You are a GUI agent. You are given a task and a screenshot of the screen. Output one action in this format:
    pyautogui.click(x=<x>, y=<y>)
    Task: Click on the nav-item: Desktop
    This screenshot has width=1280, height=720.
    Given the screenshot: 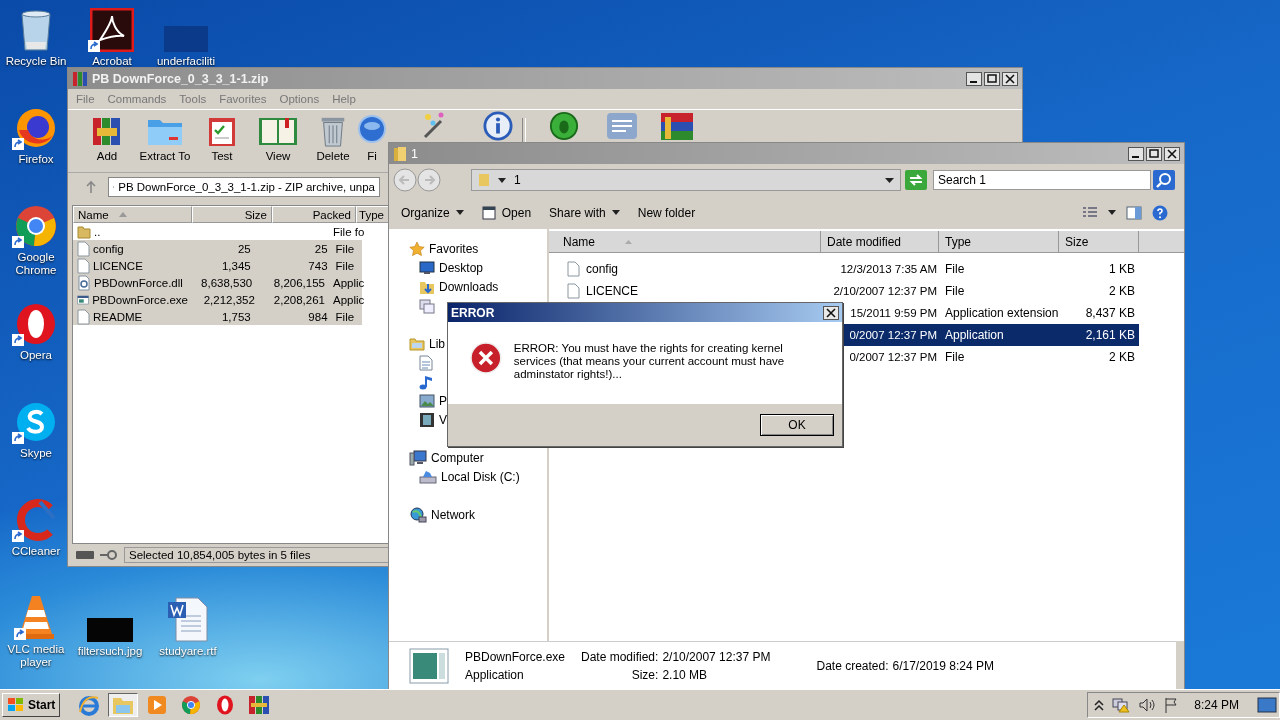 What is the action you would take?
    pyautogui.click(x=461, y=267)
    